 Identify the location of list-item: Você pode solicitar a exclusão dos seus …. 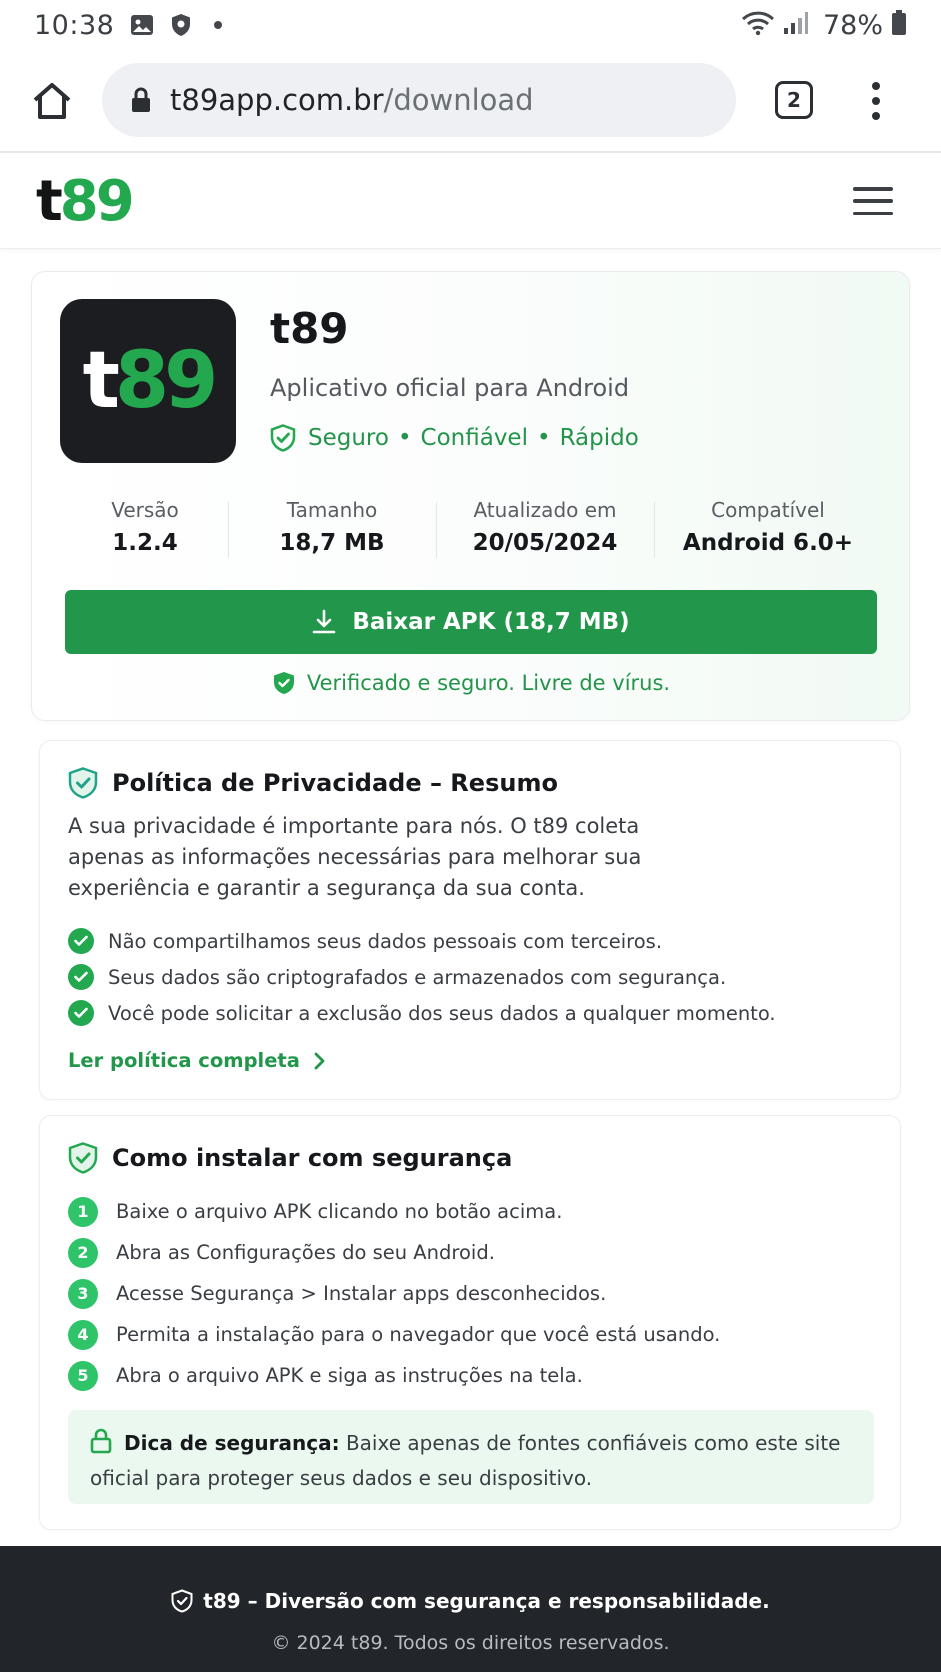
(422, 1013).